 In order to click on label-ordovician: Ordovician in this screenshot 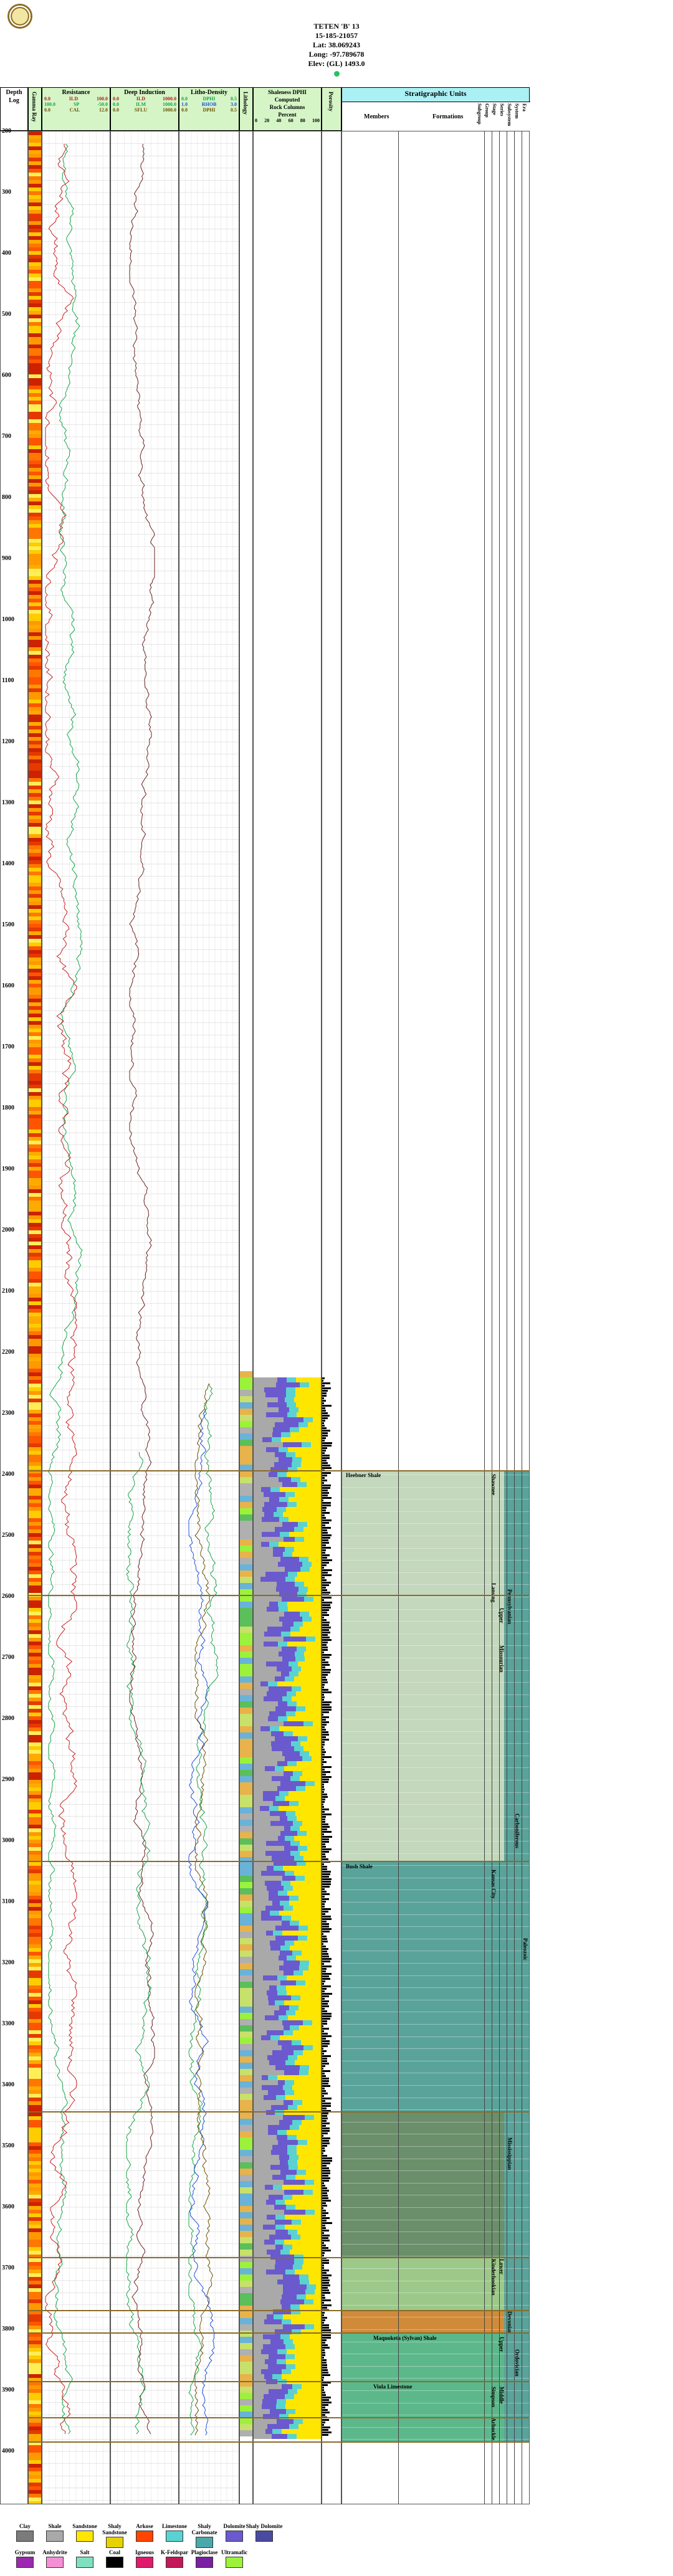, I will do `click(517, 2363)`.